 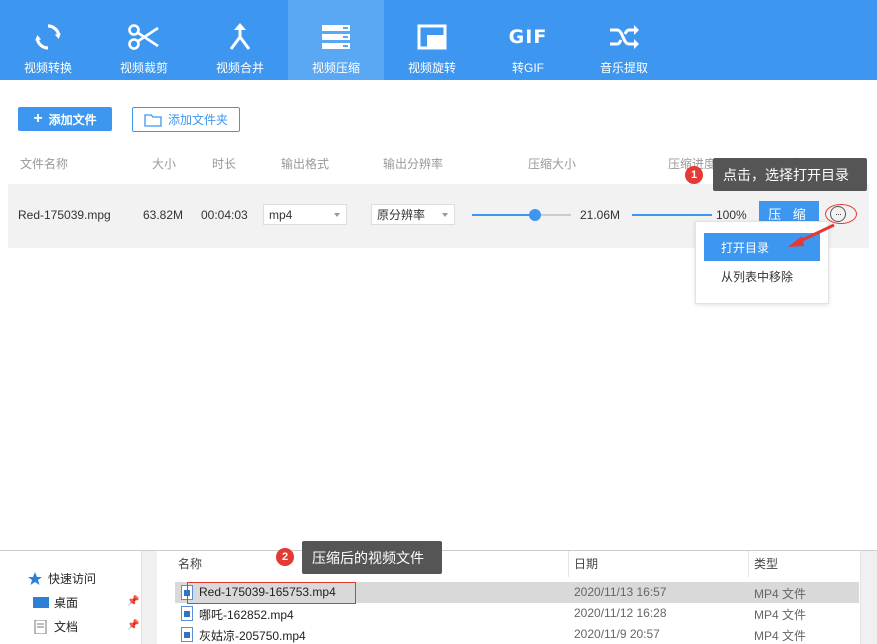 What do you see at coordinates (143, 68) in the screenshot?
I see `tool-label: 视频裁剪` at bounding box center [143, 68].